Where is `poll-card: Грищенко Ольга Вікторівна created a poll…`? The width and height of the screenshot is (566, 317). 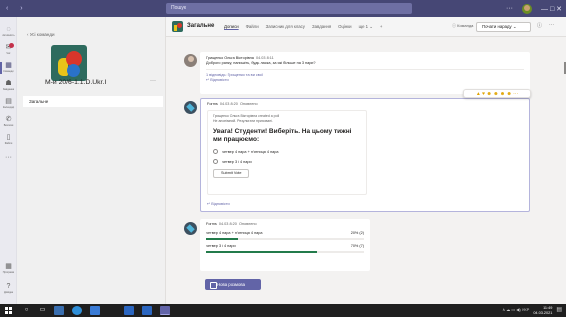 poll-card: Грищенко Ольга Вікторівна created a poll… is located at coordinates (287, 152).